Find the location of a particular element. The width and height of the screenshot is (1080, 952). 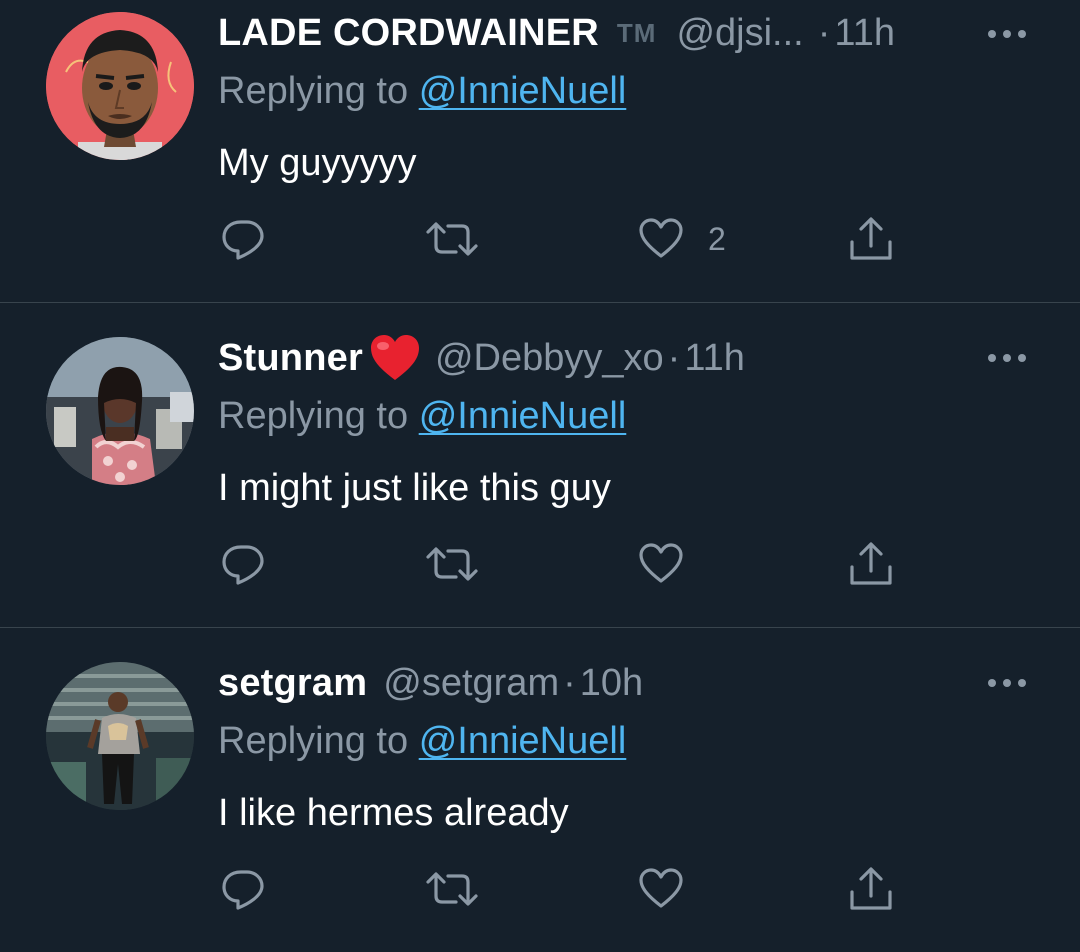

user-handle: @Debbyy_xo is located at coordinates (549, 358).